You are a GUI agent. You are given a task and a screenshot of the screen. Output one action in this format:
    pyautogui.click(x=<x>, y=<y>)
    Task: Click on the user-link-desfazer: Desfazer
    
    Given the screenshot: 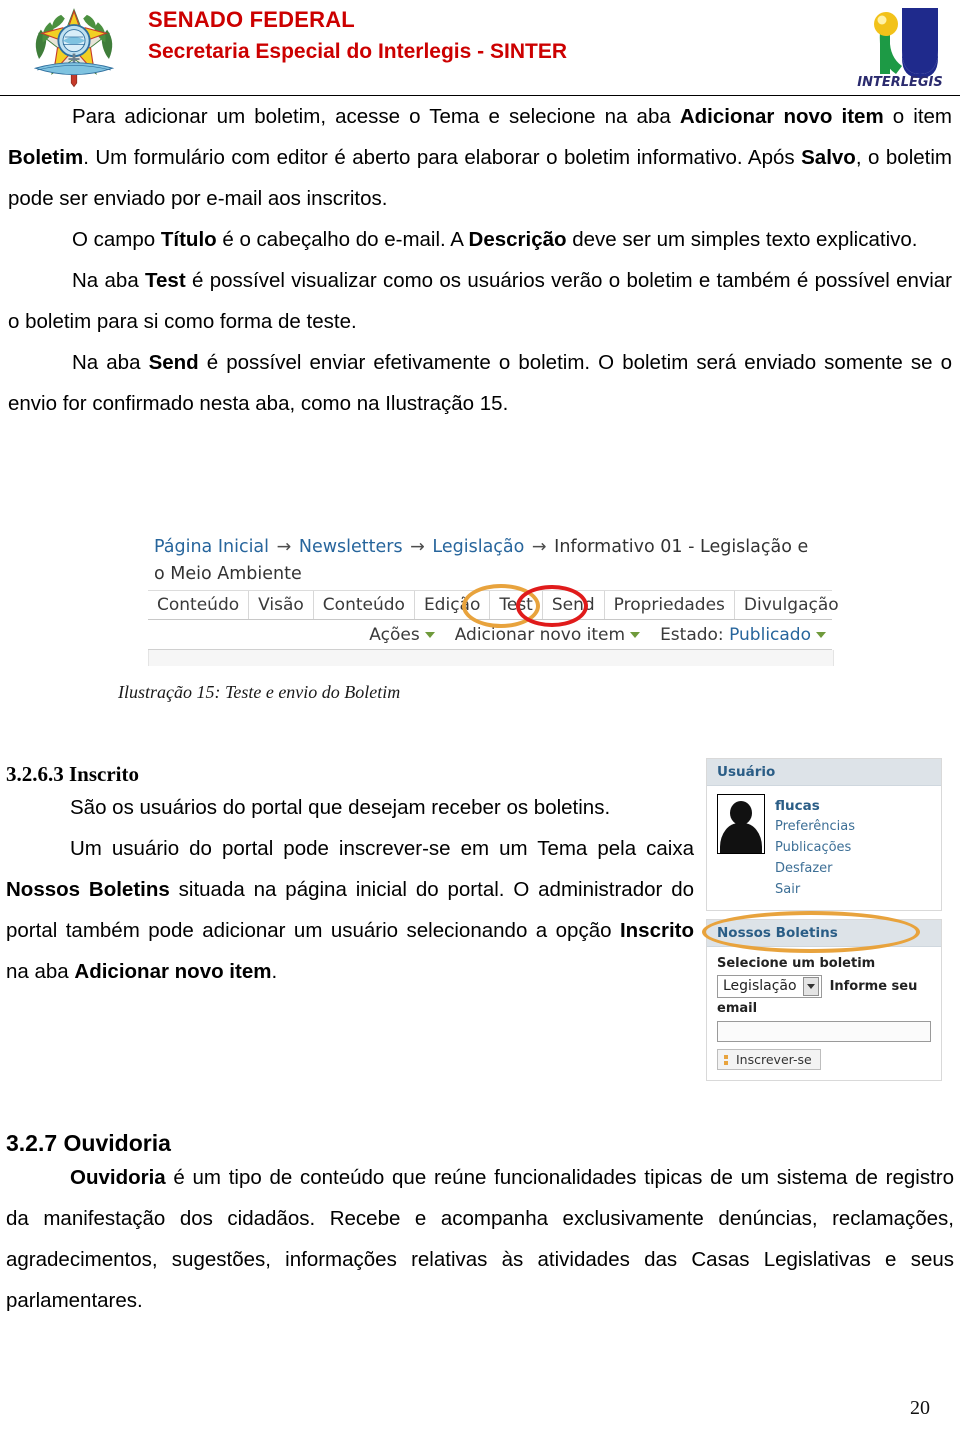 What is the action you would take?
    pyautogui.click(x=815, y=868)
    